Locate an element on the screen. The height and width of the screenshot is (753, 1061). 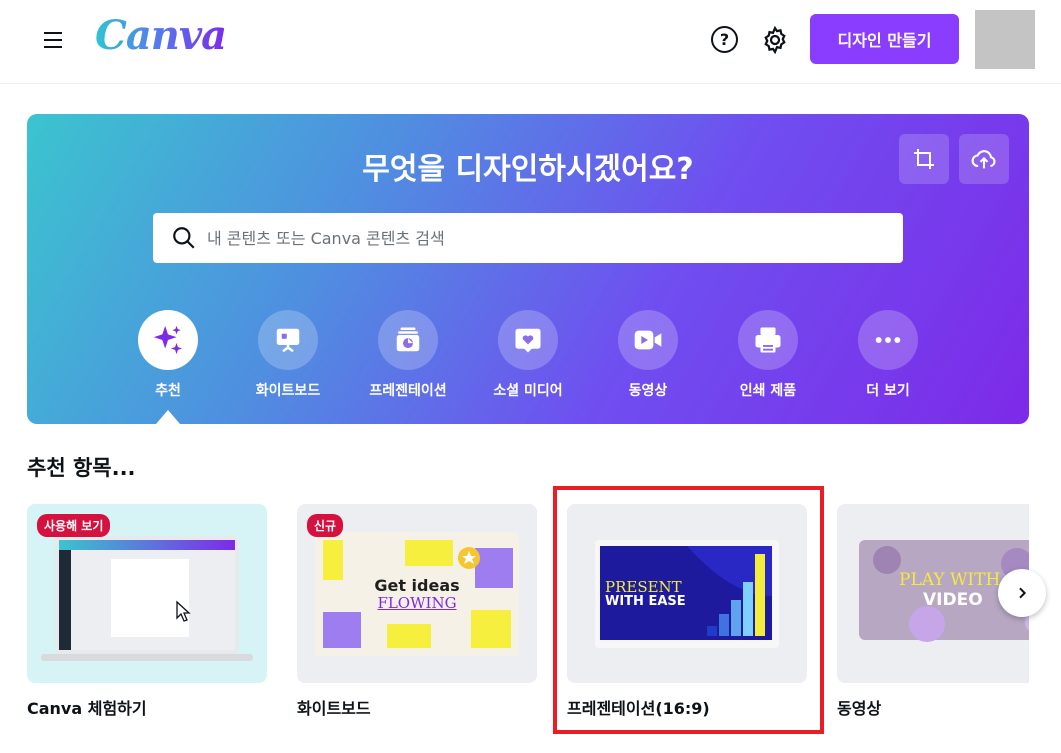
card-video: PLAY WITH VIDEO 동영상 is located at coordinates (933, 611).